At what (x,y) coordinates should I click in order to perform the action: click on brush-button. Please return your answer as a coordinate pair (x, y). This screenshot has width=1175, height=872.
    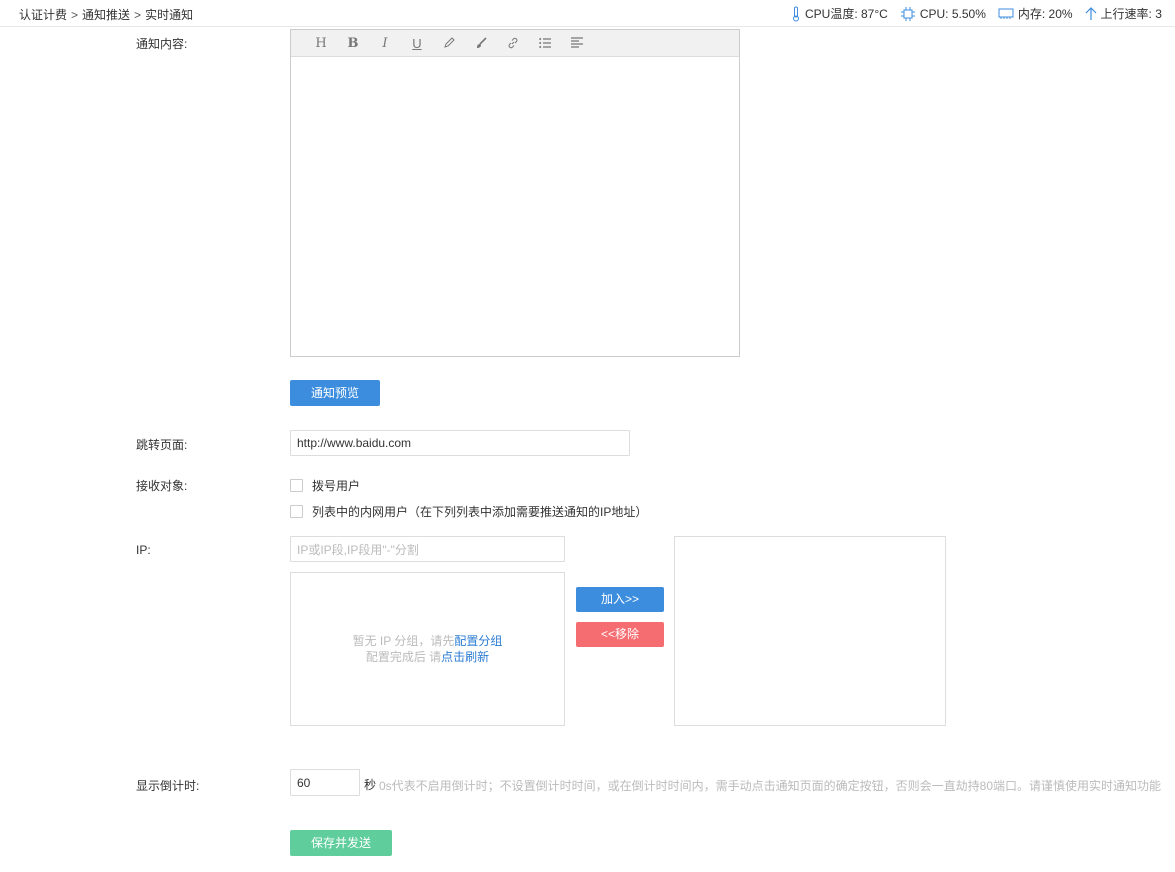
    Looking at the image, I should click on (481, 43).